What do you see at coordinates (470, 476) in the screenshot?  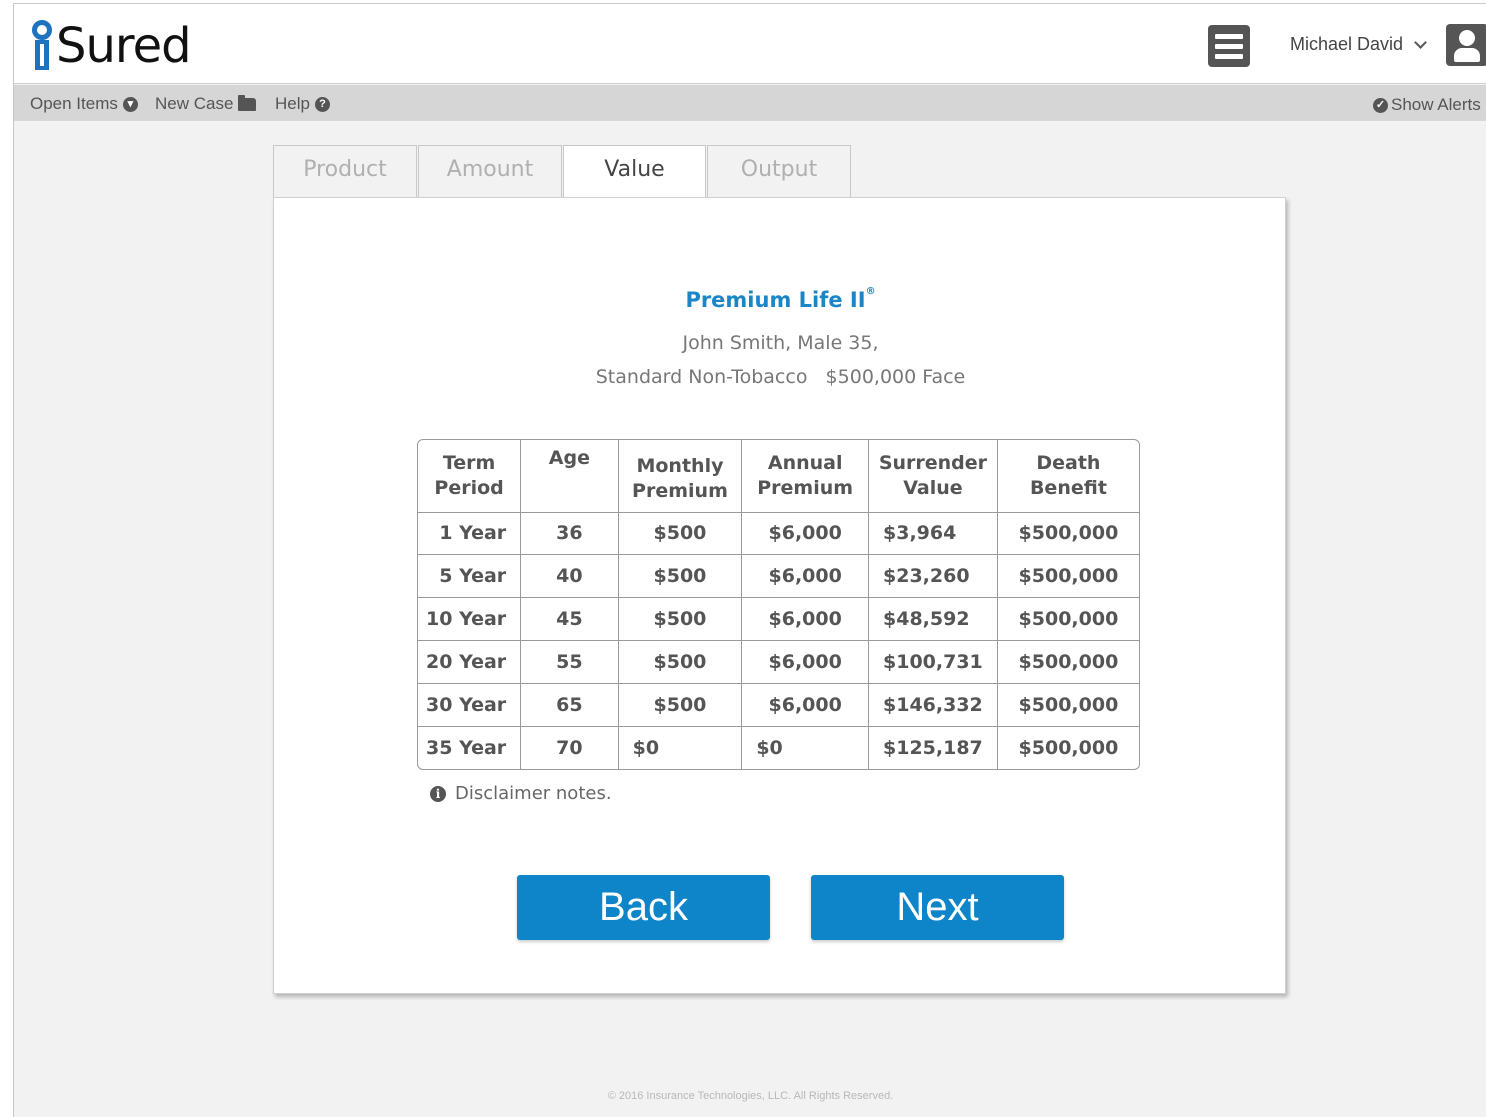 I see `col-header-term-period: Term Period` at bounding box center [470, 476].